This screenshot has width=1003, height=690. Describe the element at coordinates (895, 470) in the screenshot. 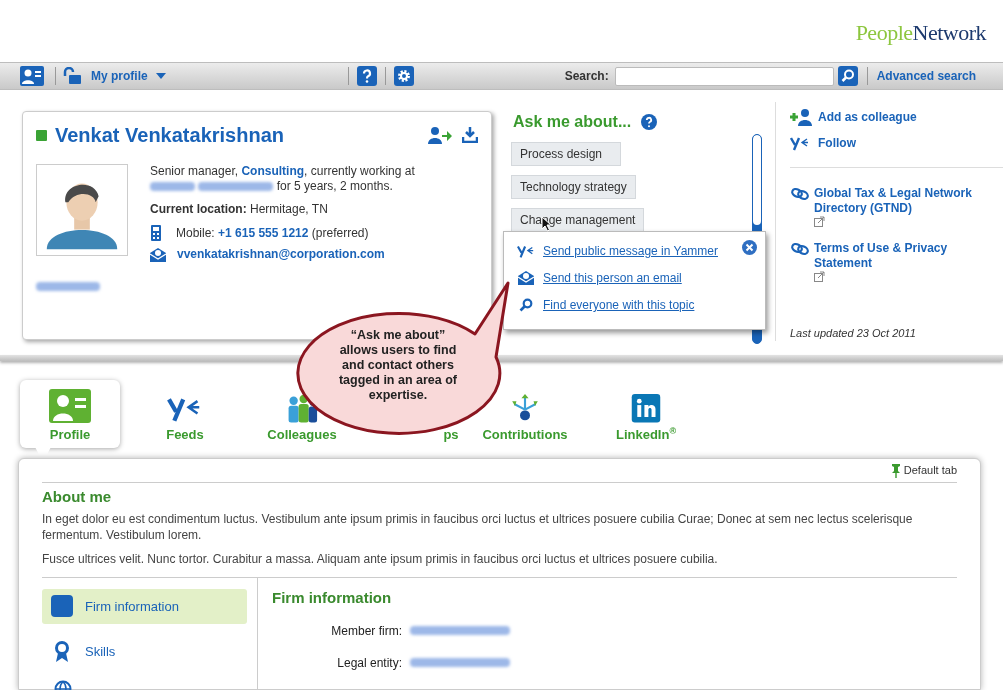

I see `pin-icon` at that location.